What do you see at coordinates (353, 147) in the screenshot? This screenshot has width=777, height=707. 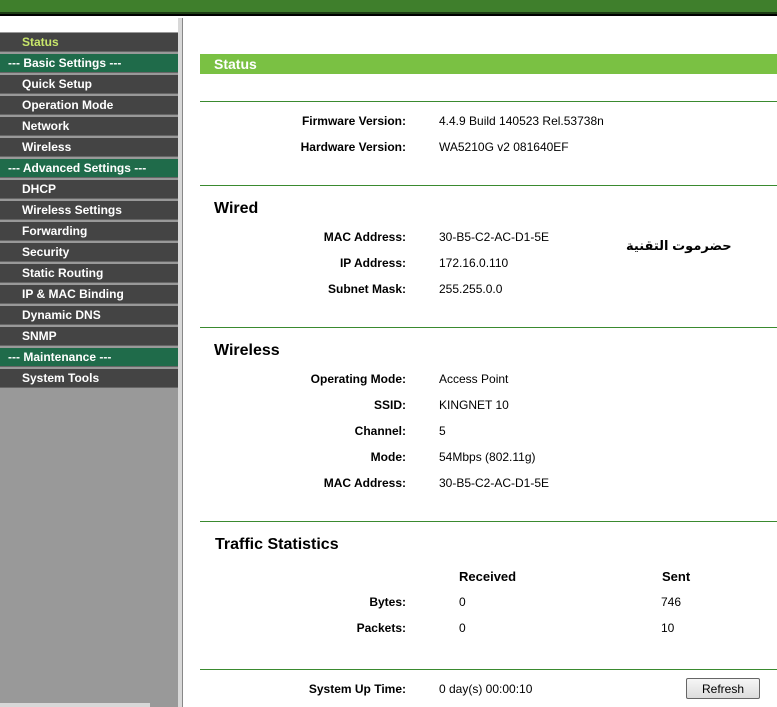 I see `hardware-label: Hardware Version:` at bounding box center [353, 147].